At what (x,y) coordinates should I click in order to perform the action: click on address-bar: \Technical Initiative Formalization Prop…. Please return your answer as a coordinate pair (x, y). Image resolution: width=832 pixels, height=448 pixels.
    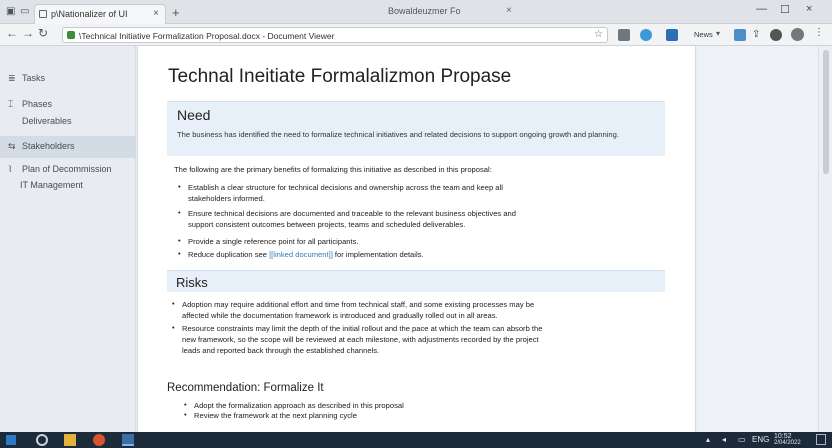
    Looking at the image, I should click on (335, 35).